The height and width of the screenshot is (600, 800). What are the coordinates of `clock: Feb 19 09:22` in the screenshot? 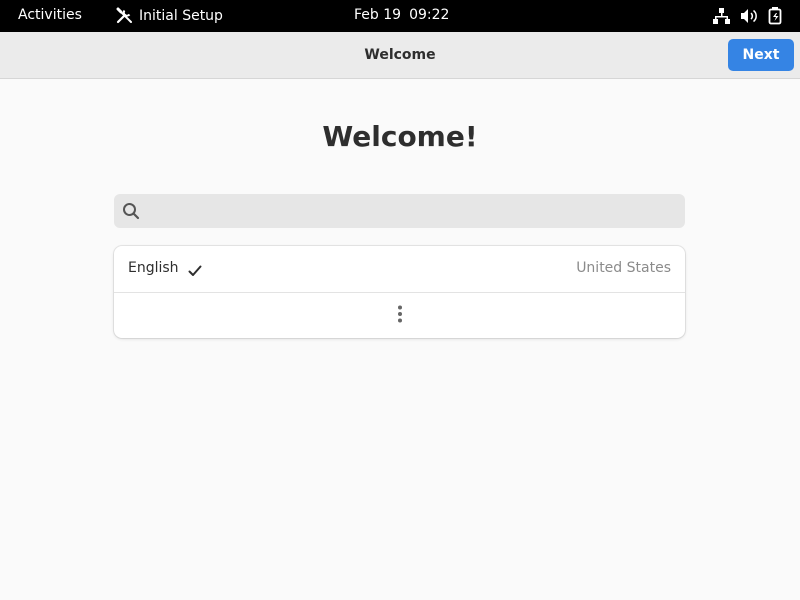 It's located at (401, 15).